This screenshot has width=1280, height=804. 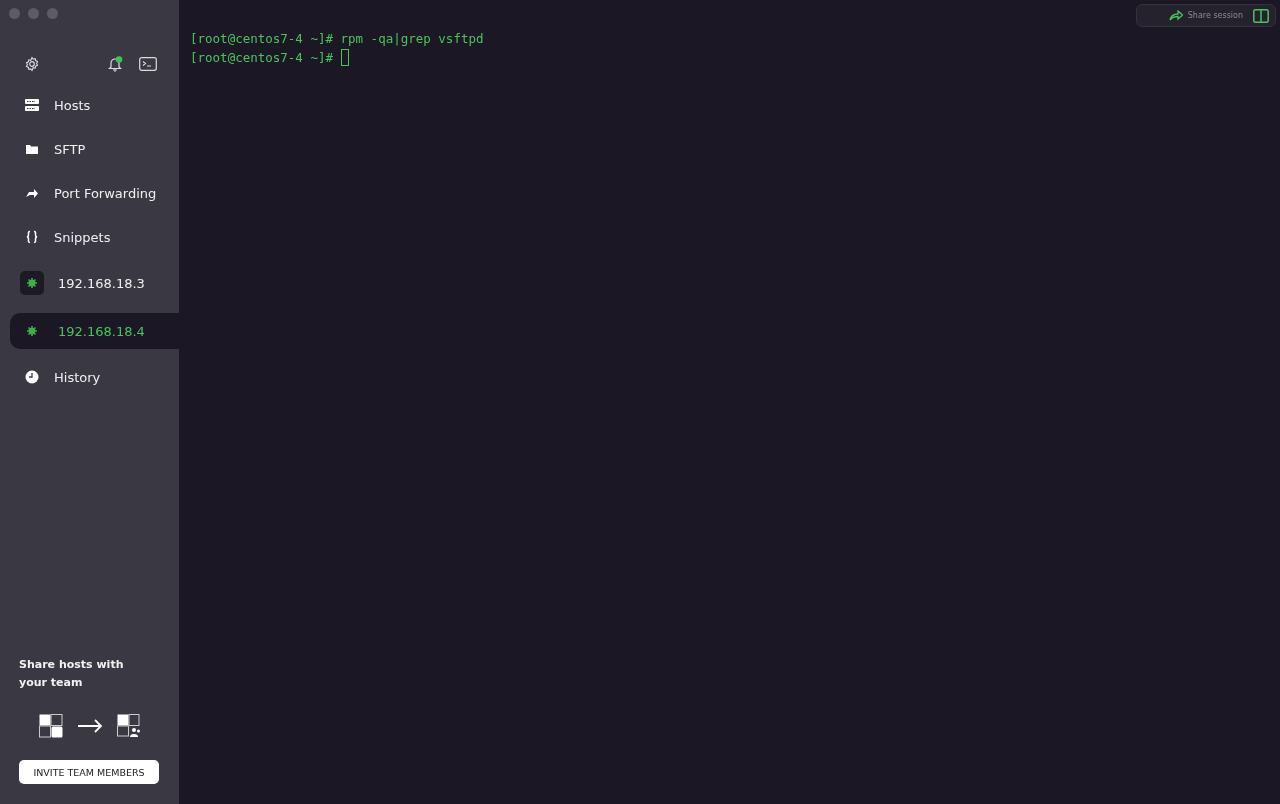 I want to click on split-view-icon, so click(x=1261, y=15).